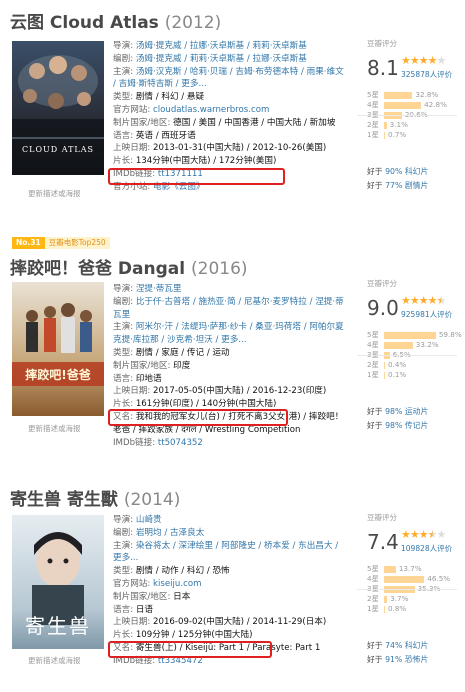 This screenshot has height=692, width=465. I want to click on better-than-link: 98% 运动片, so click(406, 411).